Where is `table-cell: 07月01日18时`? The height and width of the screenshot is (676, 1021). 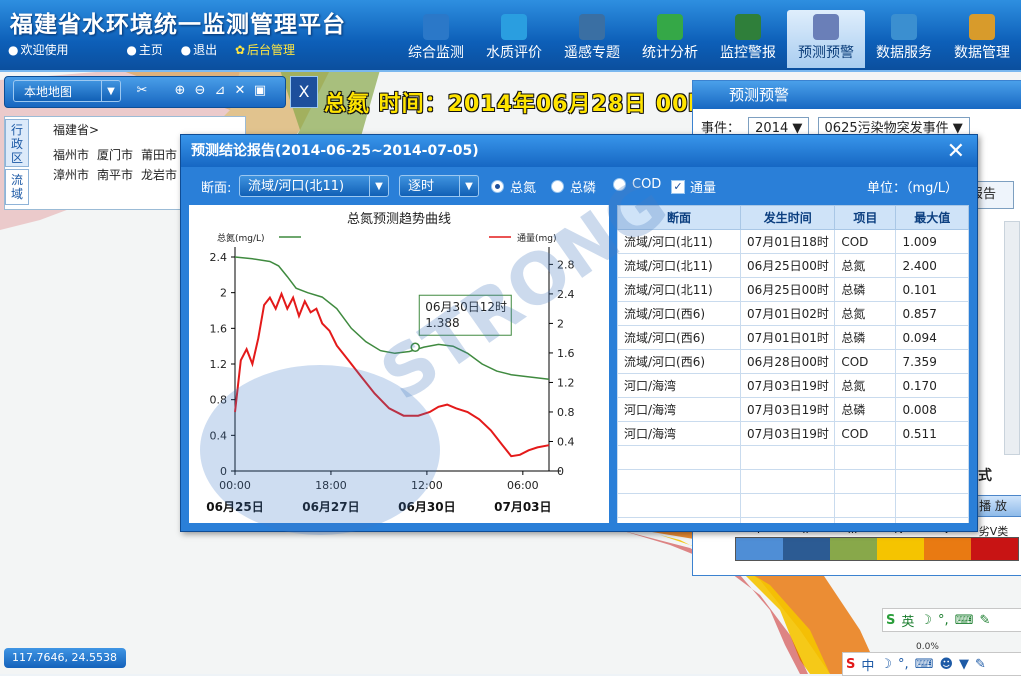 table-cell: 07月01日18时 is located at coordinates (788, 241).